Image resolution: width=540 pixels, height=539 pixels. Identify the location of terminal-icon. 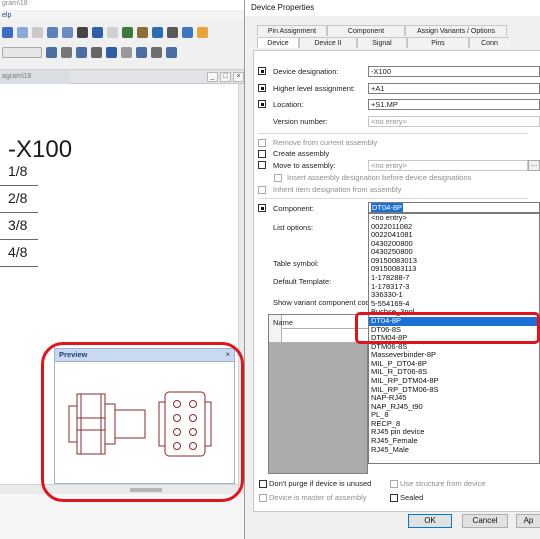
(126, 52).